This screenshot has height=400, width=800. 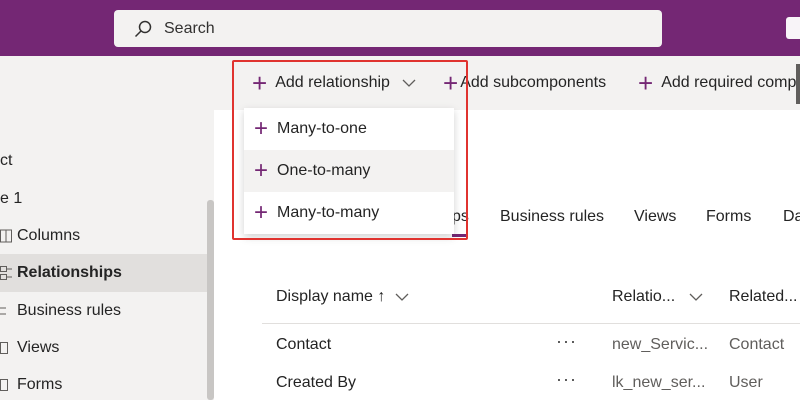 I want to click on top-bar: Search, so click(x=400, y=28).